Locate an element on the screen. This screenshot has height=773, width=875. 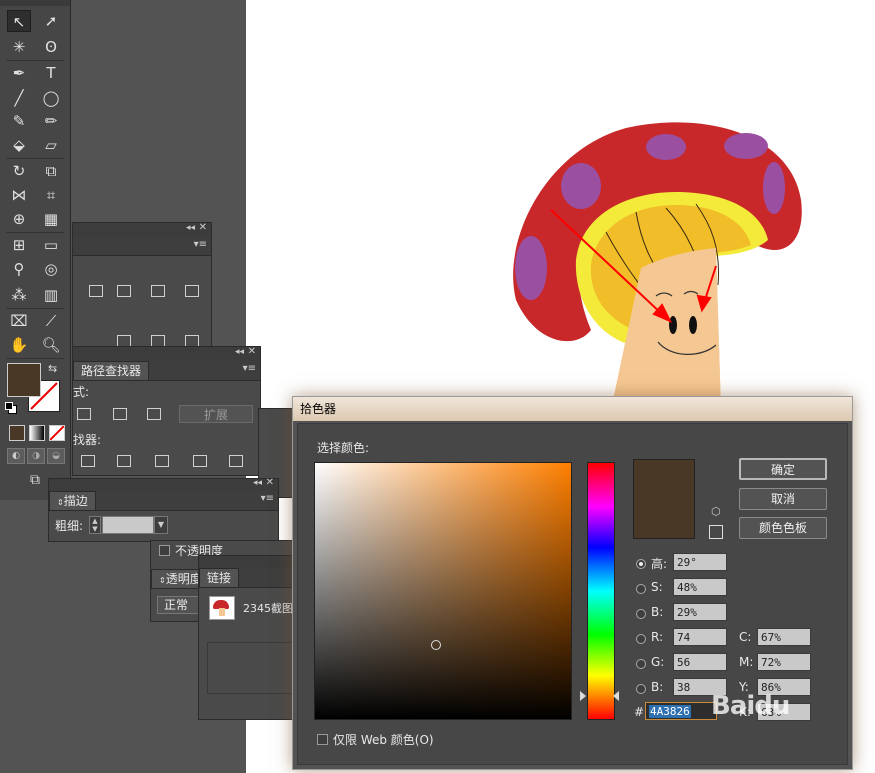
eraser-tool-icon: ▱ is located at coordinates (51, 145).